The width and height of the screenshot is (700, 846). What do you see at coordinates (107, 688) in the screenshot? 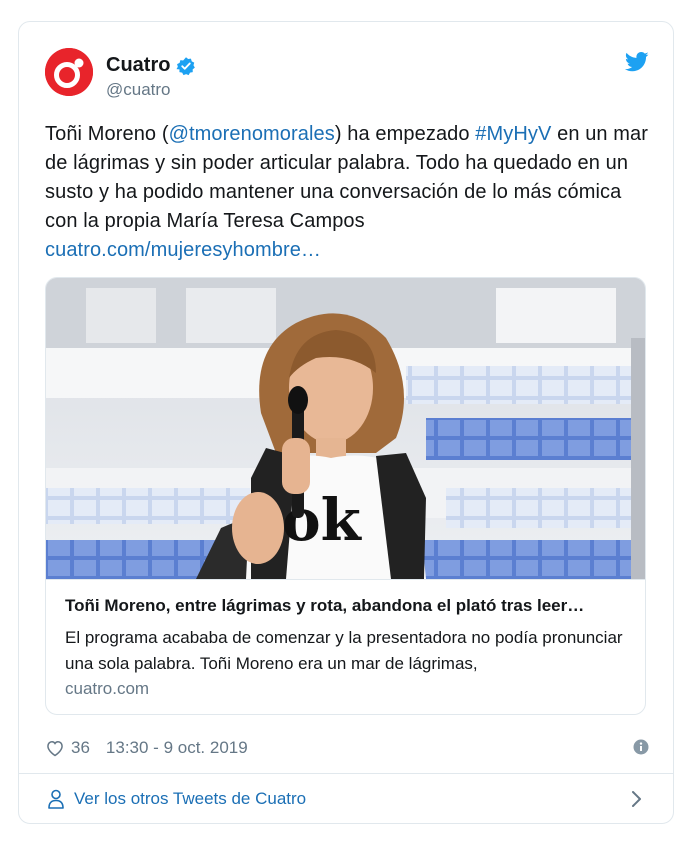
I see `card-domain: cuatro.com` at bounding box center [107, 688].